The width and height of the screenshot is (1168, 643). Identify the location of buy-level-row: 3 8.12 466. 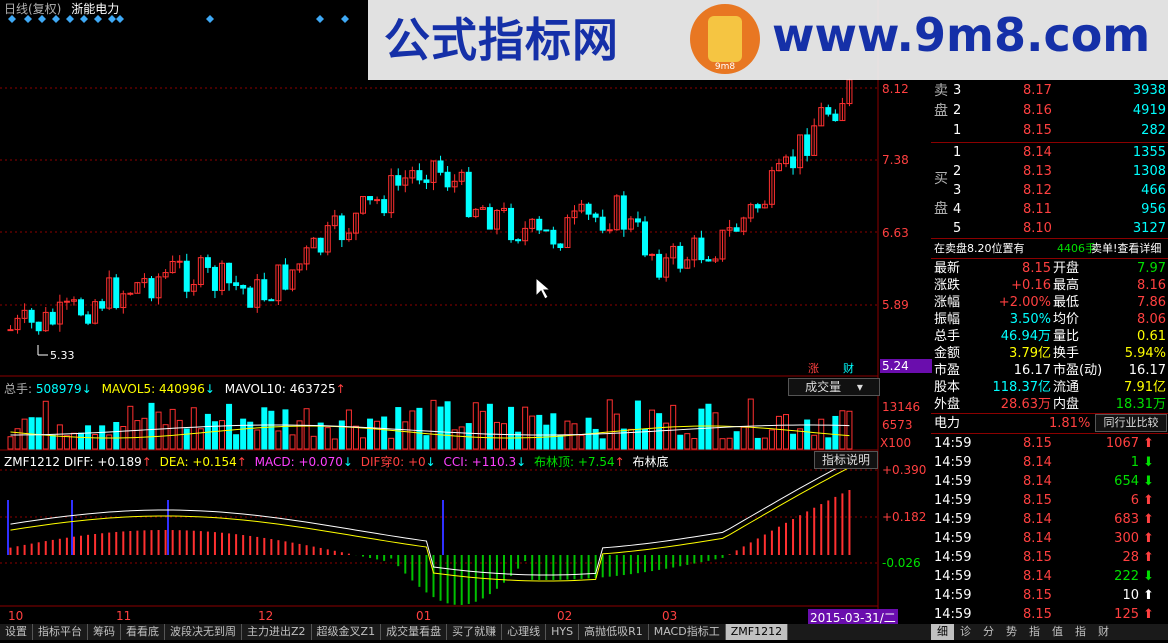
(1049, 191).